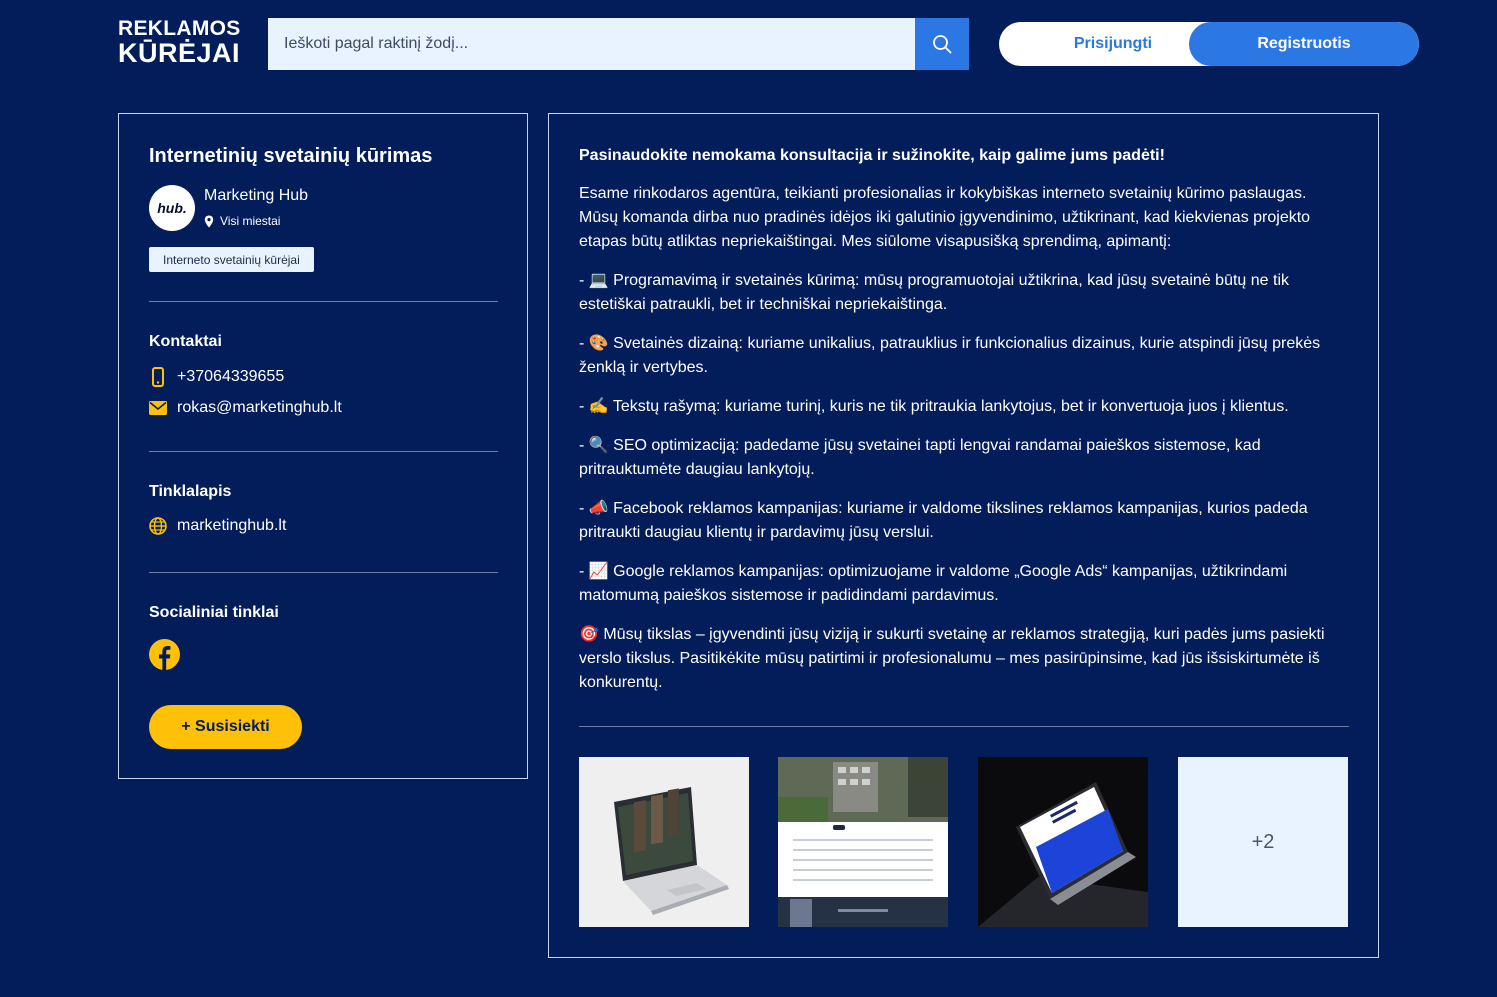 This screenshot has height=997, width=1497. Describe the element at coordinates (185, 341) in the screenshot. I see `contacts-heading: Kontaktai` at that location.